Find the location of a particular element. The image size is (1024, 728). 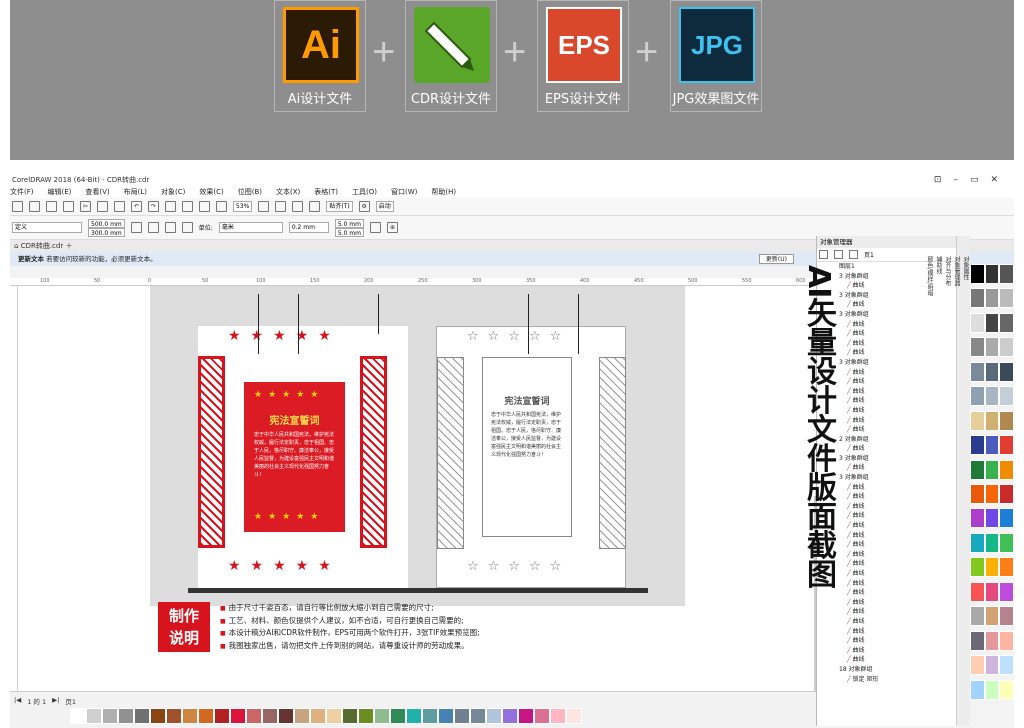

home-icon: ⌂ is located at coordinates (16, 246).